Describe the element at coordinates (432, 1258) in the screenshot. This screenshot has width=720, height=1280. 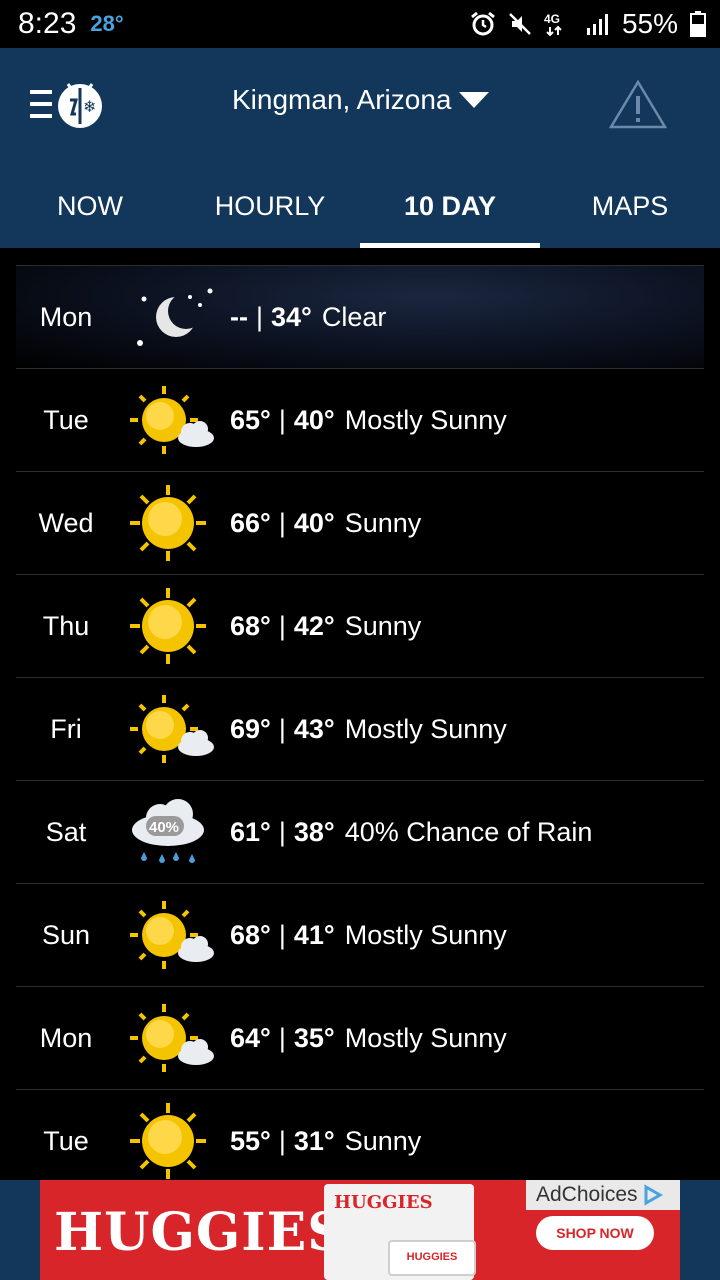
I see `ad-wipes-pack: HUGGIES` at that location.